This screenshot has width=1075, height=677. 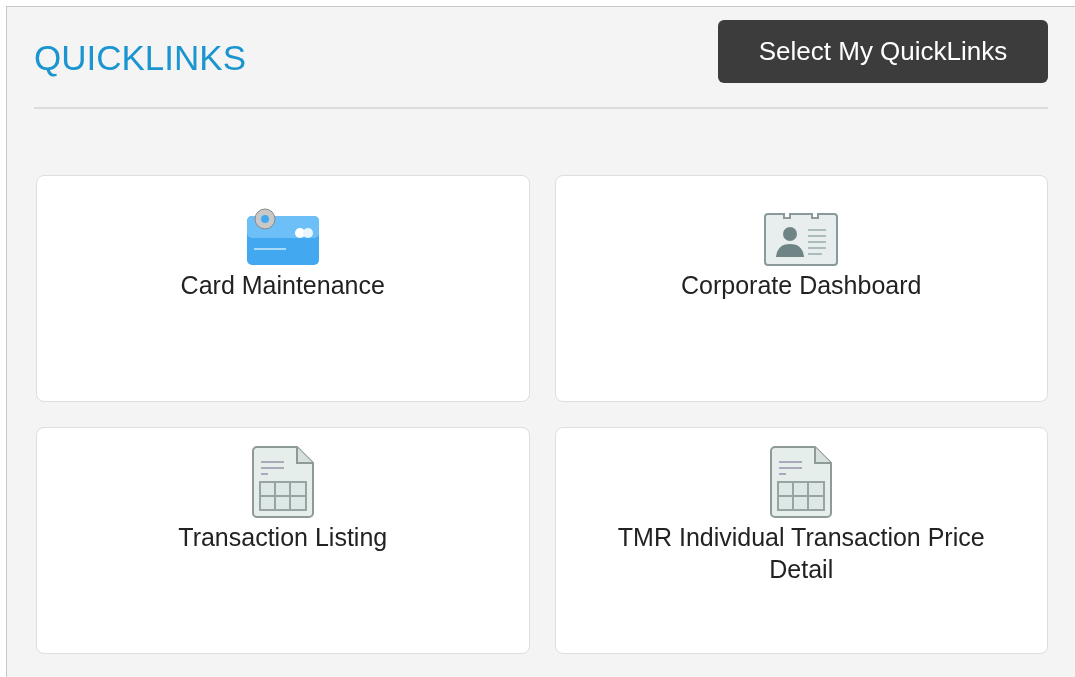 I want to click on bank-card-icon, so click(x=282, y=236).